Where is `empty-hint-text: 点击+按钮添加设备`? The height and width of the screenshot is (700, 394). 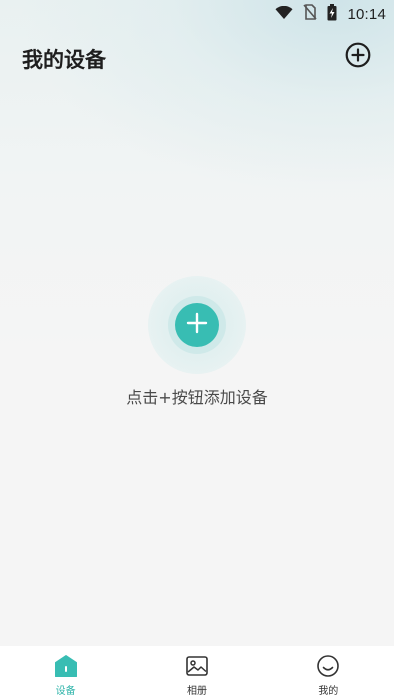 empty-hint-text: 点击+按钮添加设备 is located at coordinates (197, 397).